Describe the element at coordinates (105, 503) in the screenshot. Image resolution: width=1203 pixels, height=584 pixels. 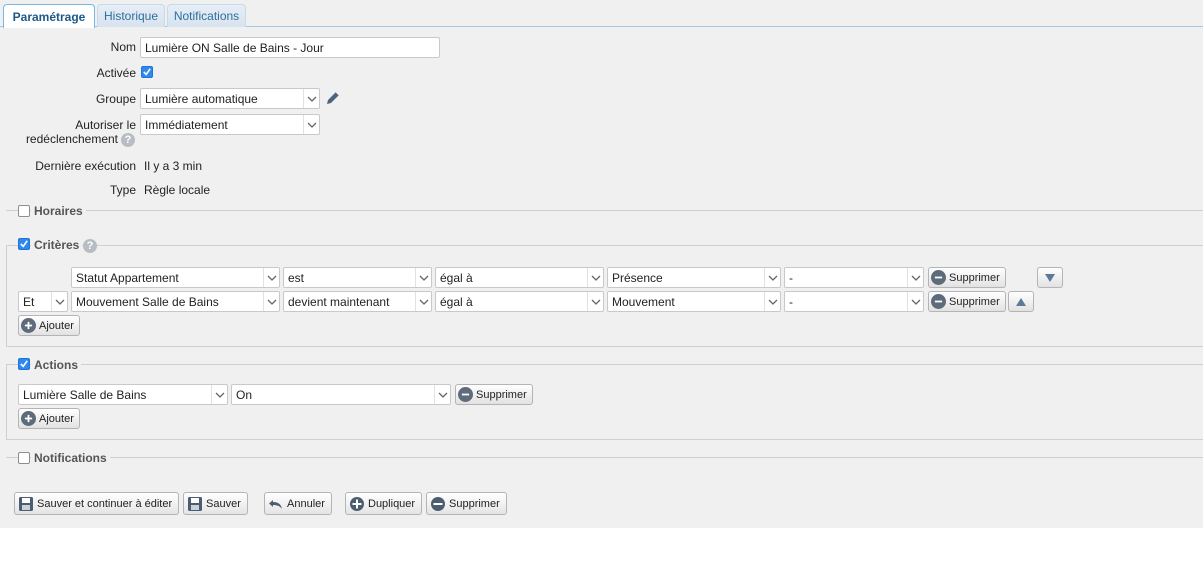
I see `save-continue-label: Sauver et continuer à éditer` at that location.